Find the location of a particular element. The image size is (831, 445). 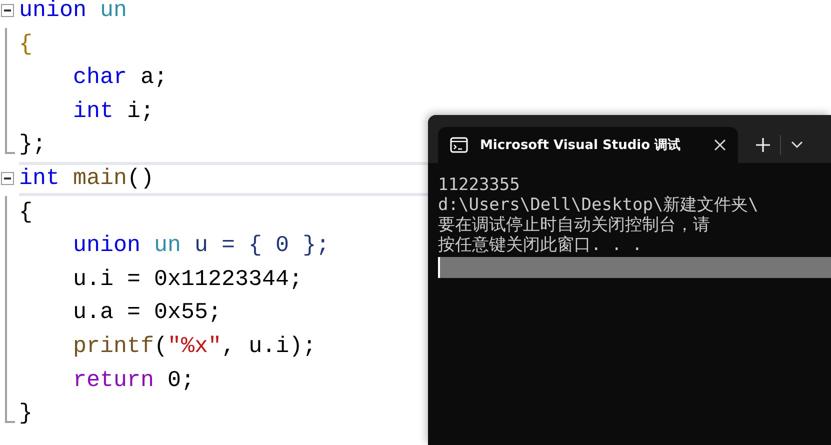

code-line: u.i = 0x11223344; is located at coordinates (187, 279).